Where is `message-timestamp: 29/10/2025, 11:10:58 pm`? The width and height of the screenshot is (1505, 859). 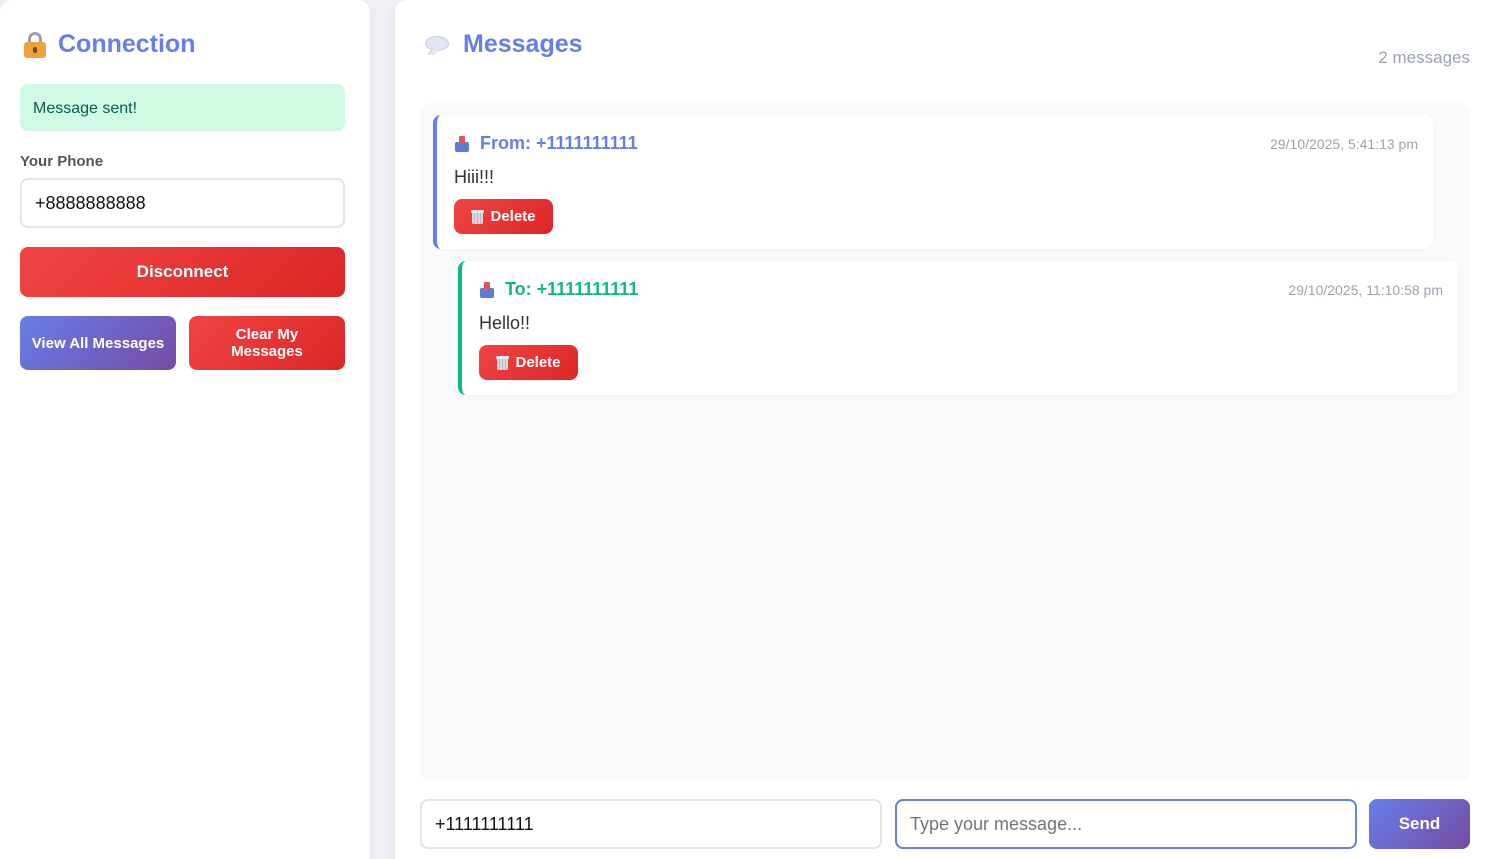 message-timestamp: 29/10/2025, 11:10:58 pm is located at coordinates (1365, 290).